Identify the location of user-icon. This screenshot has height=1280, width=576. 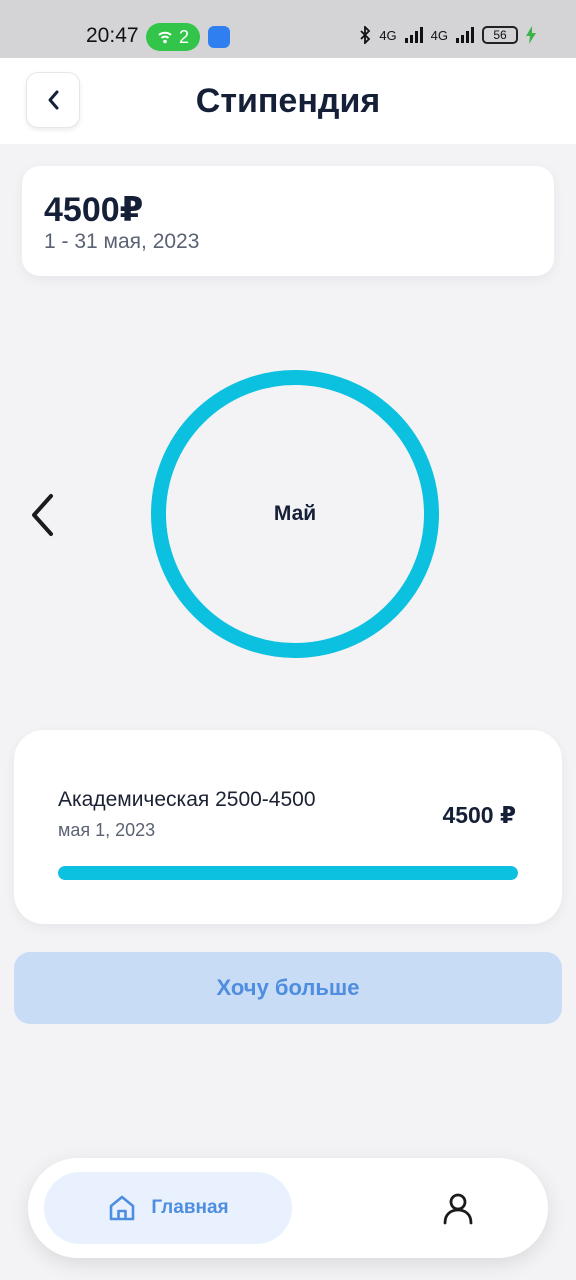
(458, 1209).